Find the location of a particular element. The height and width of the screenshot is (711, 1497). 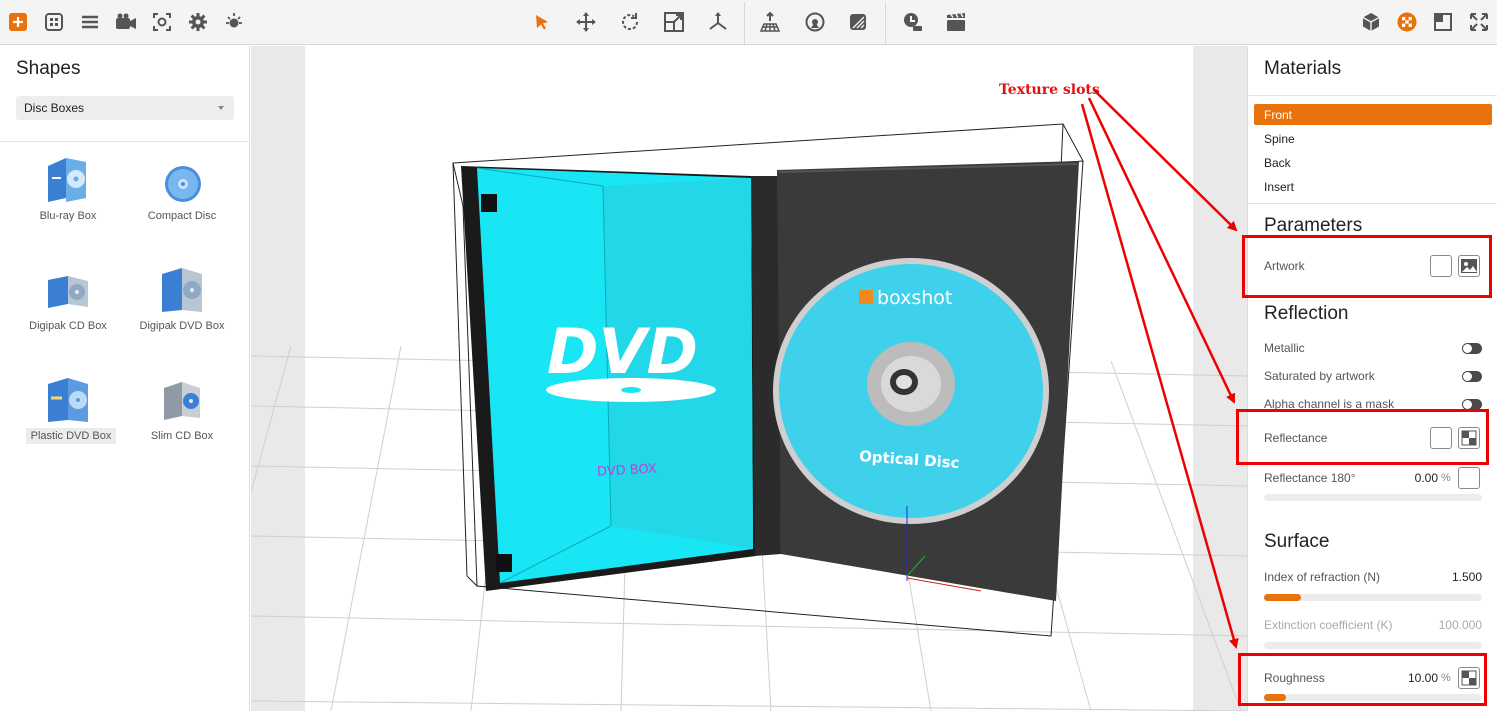

main-toolbar is located at coordinates (748, 22).